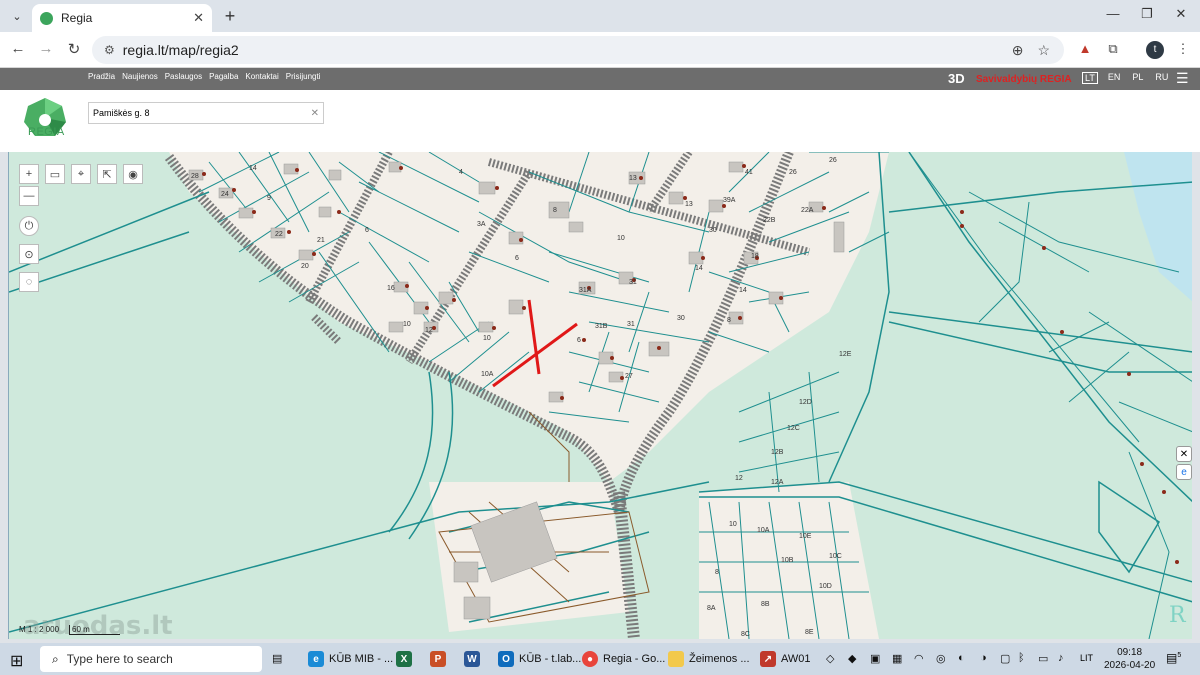 This screenshot has width=1200, height=675. I want to click on notification-icon: ▤5, so click(1173, 658).